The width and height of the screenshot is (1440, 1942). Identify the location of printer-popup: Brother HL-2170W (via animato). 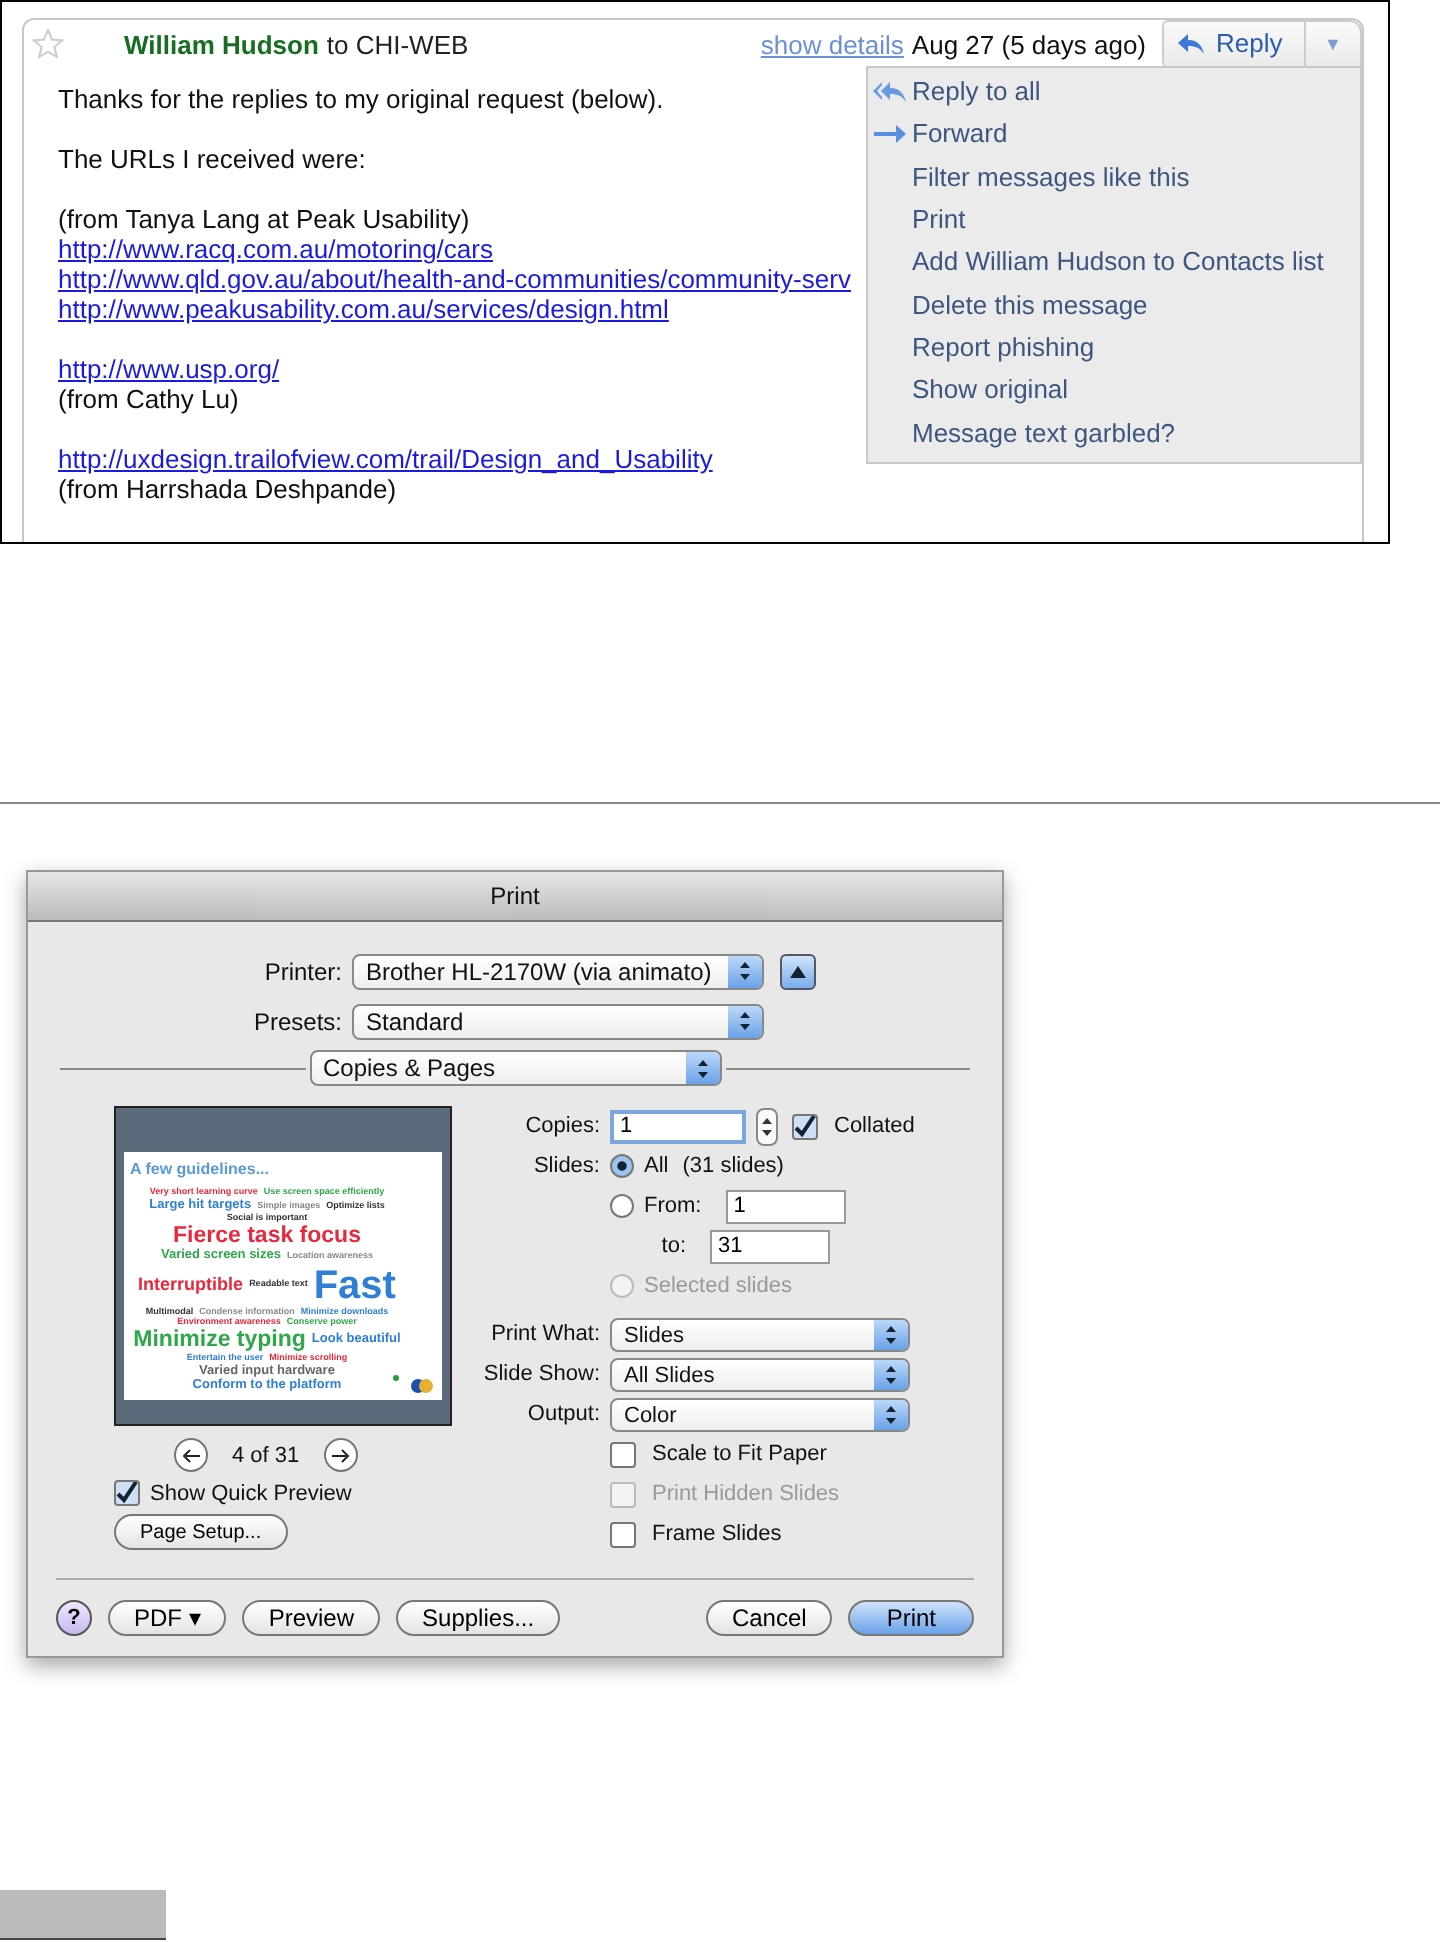
(558, 971).